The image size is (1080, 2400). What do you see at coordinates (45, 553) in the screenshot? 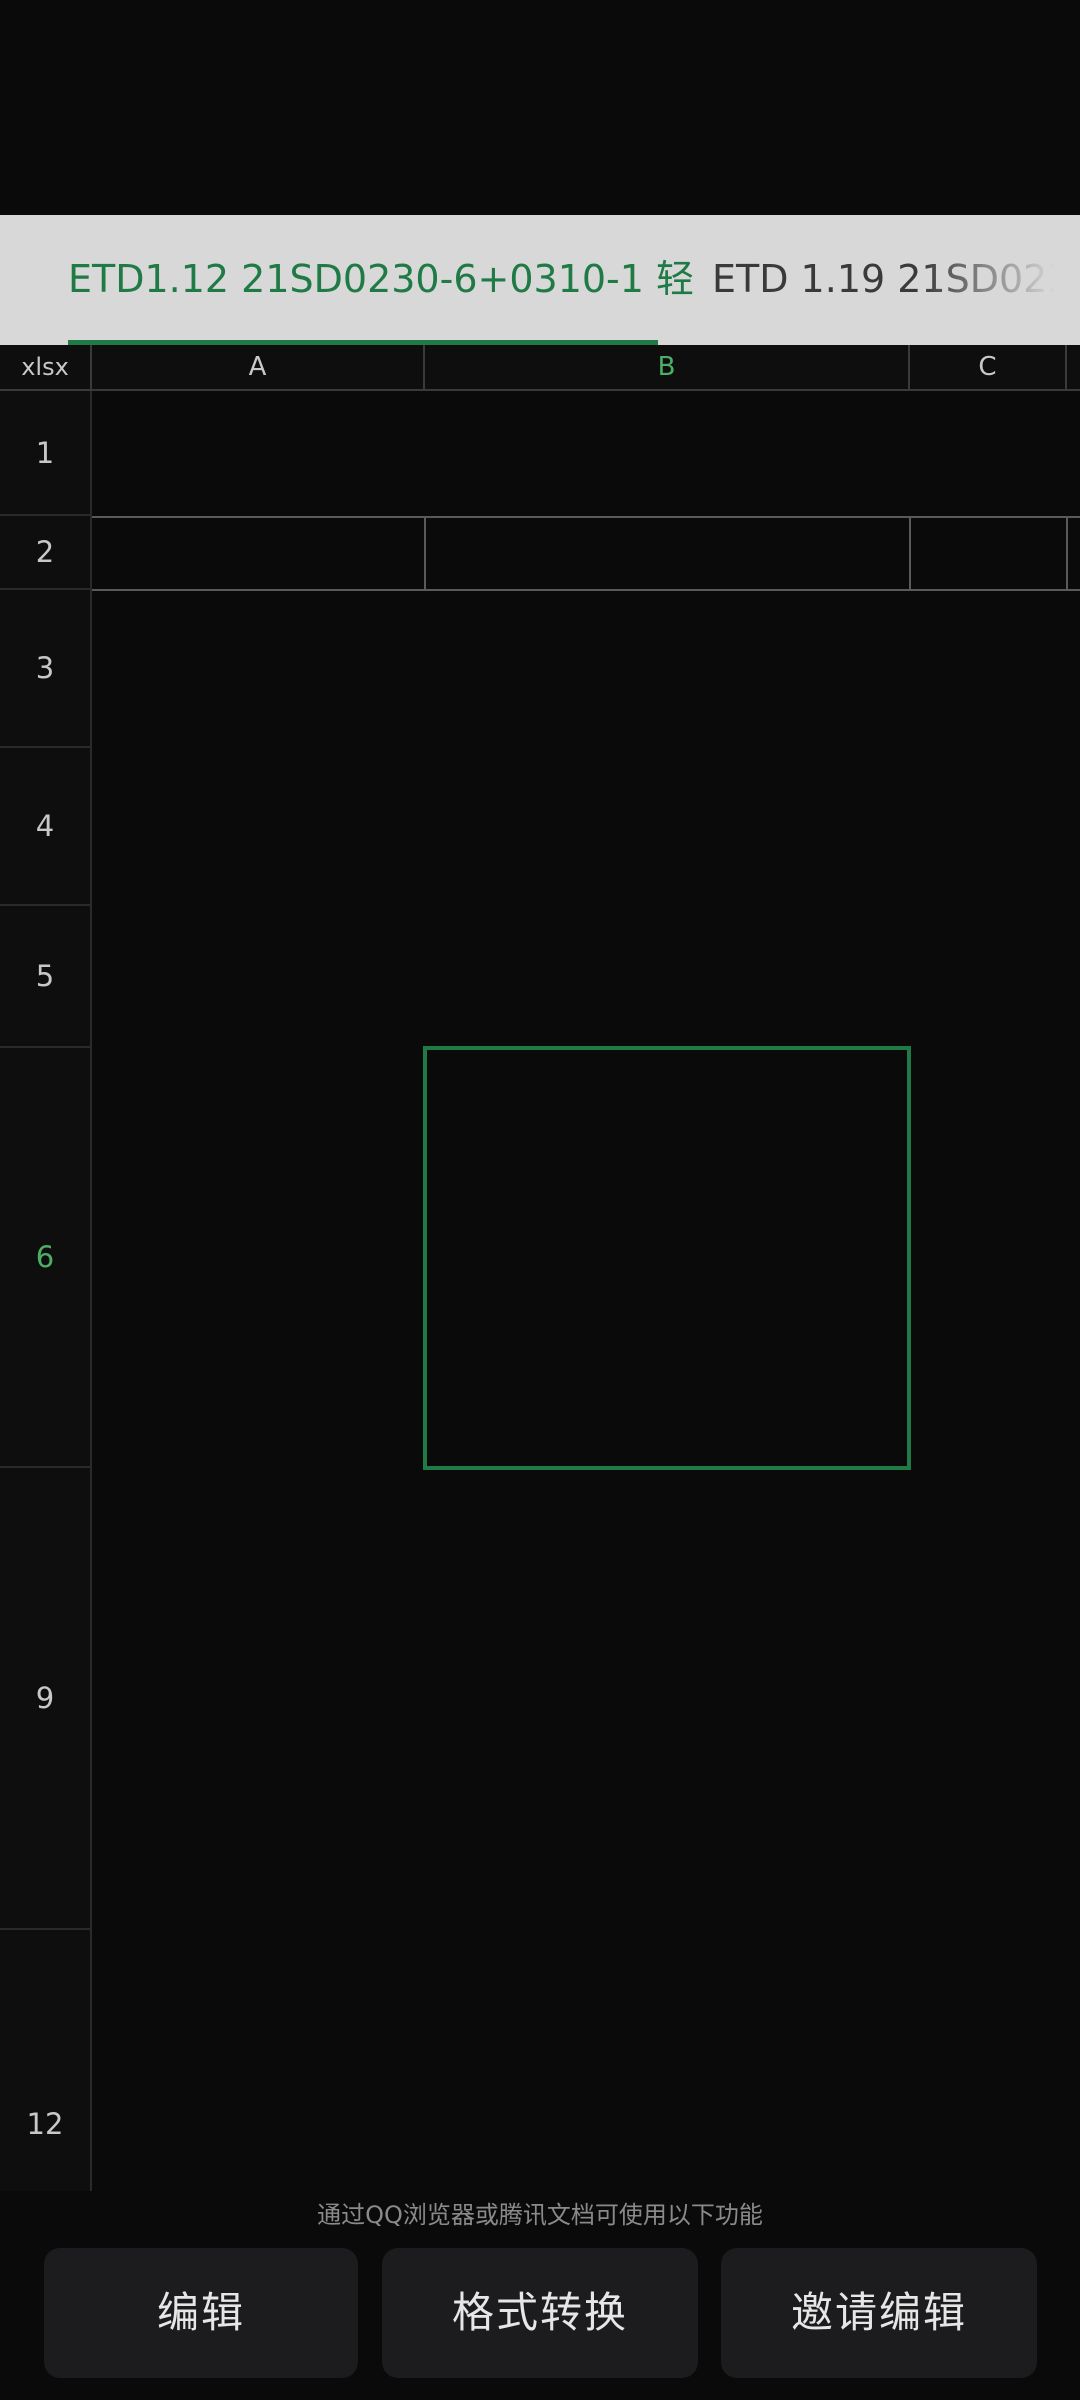
I see `row-header-2: 2` at bounding box center [45, 553].